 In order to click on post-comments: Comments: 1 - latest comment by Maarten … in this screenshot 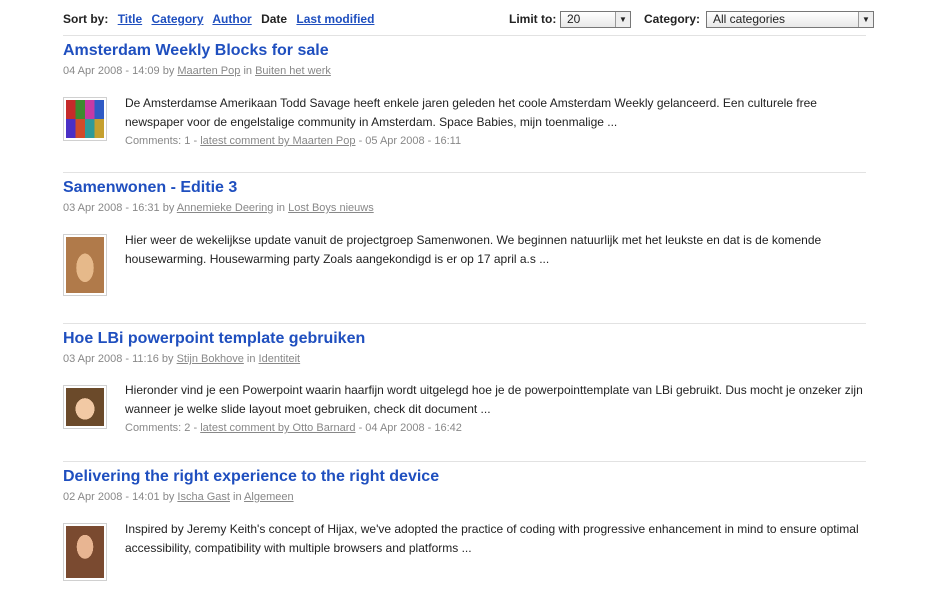, I will do `click(495, 141)`.